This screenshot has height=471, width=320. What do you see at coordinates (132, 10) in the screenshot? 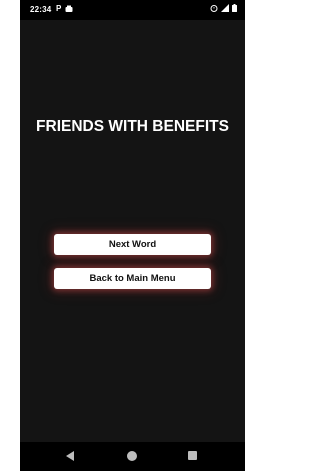
I see `status-bar: 22:34 P` at bounding box center [132, 10].